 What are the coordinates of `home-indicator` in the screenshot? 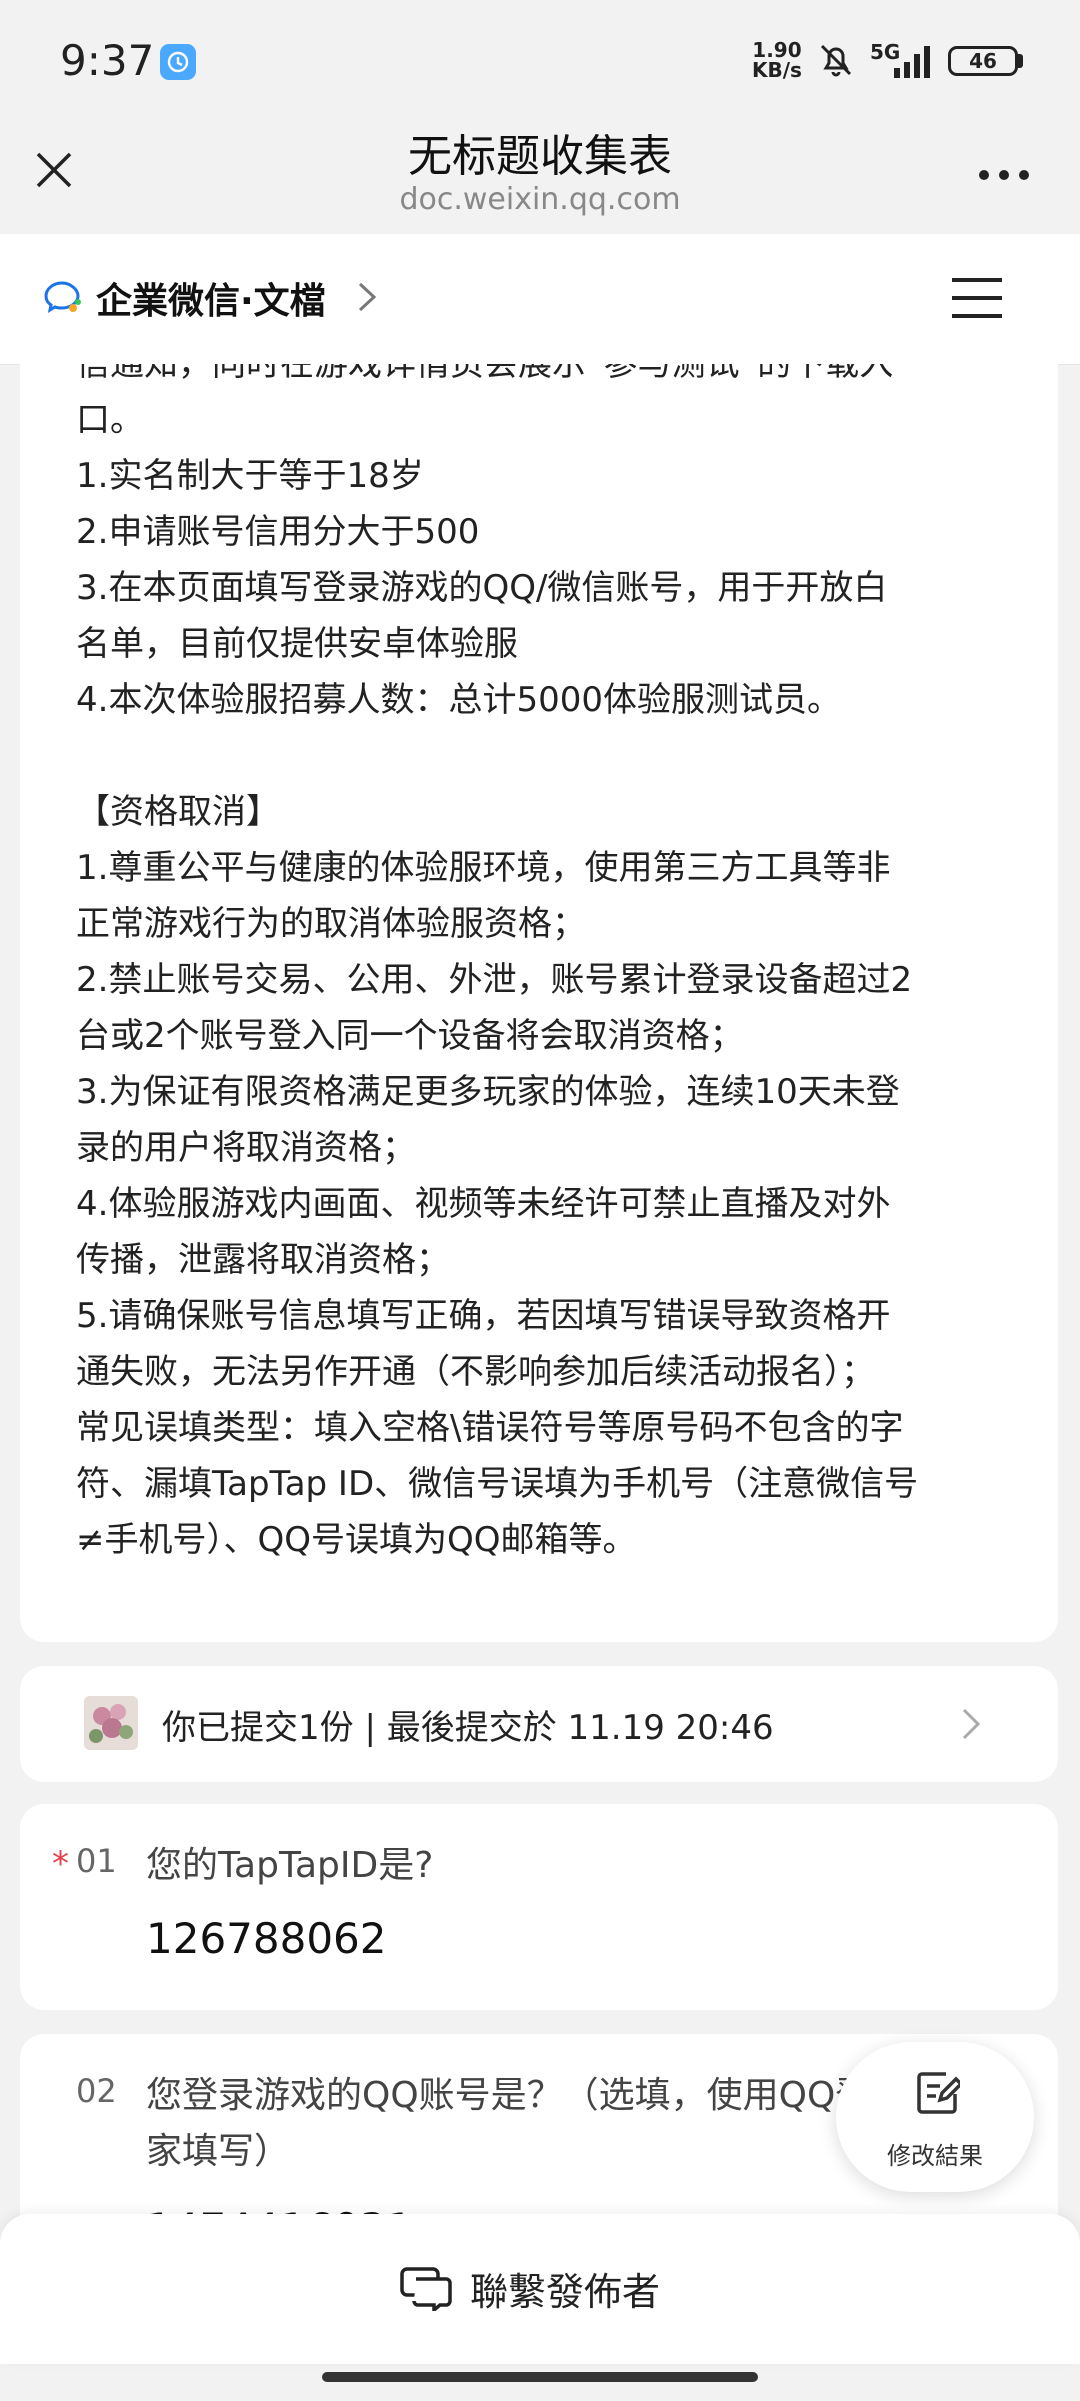 It's located at (540, 2377).